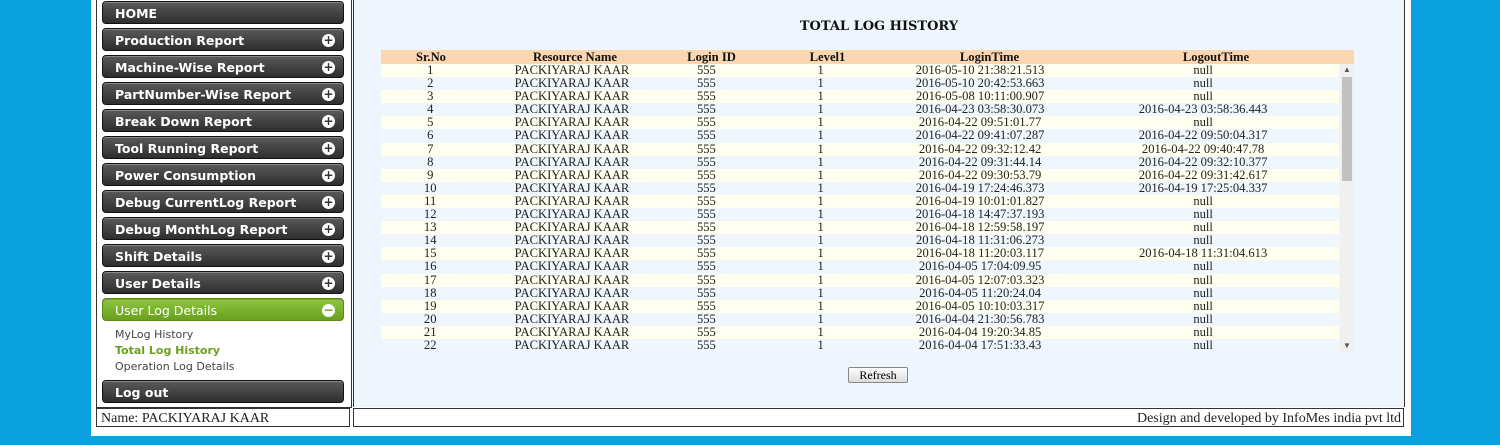 The width and height of the screenshot is (1500, 445). Describe the element at coordinates (175, 335) in the screenshot. I see `submenu-mylog-history: MyLog History` at that location.